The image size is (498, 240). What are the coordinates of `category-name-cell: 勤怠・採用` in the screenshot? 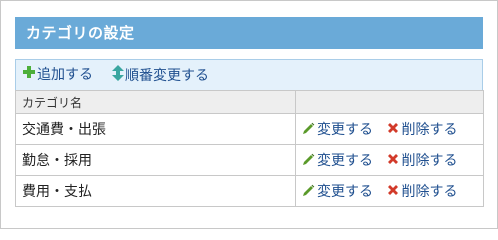 It's located at (155, 160).